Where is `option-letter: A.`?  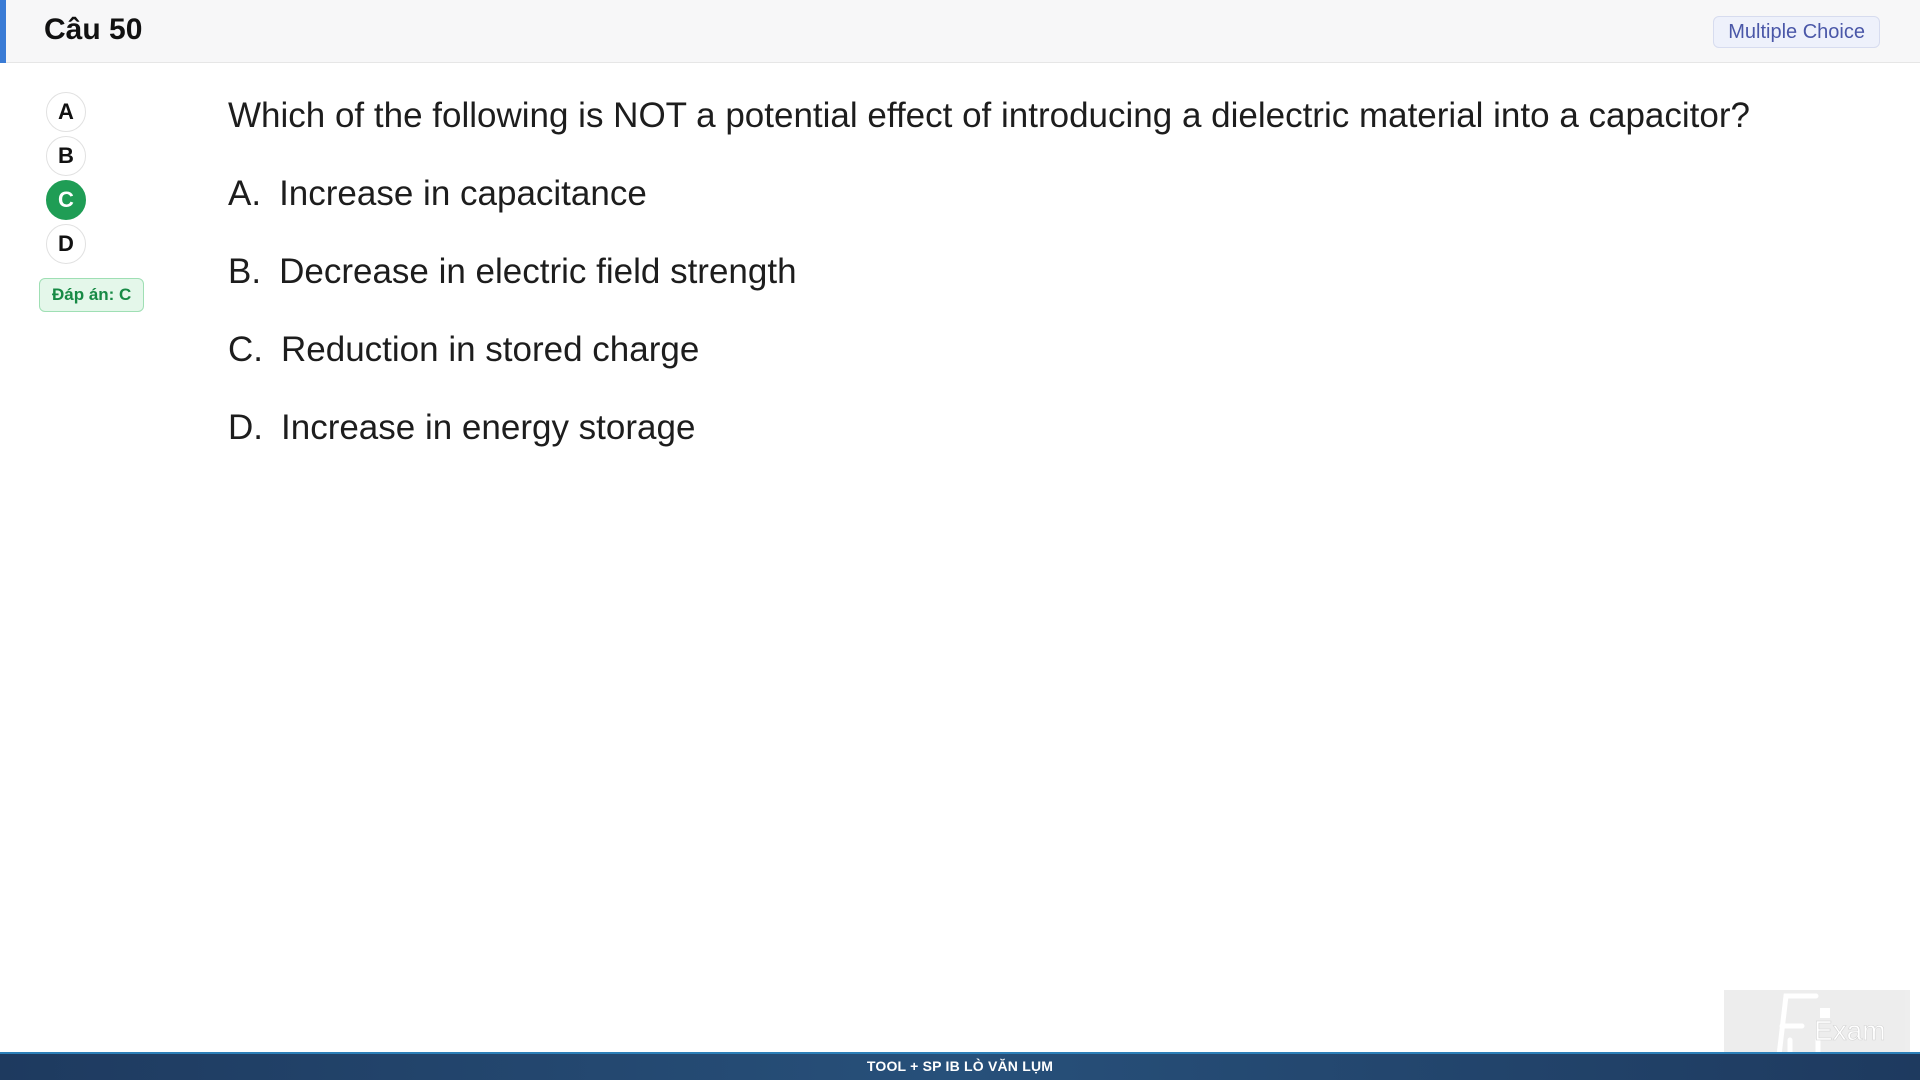
option-letter: A. is located at coordinates (245, 193).